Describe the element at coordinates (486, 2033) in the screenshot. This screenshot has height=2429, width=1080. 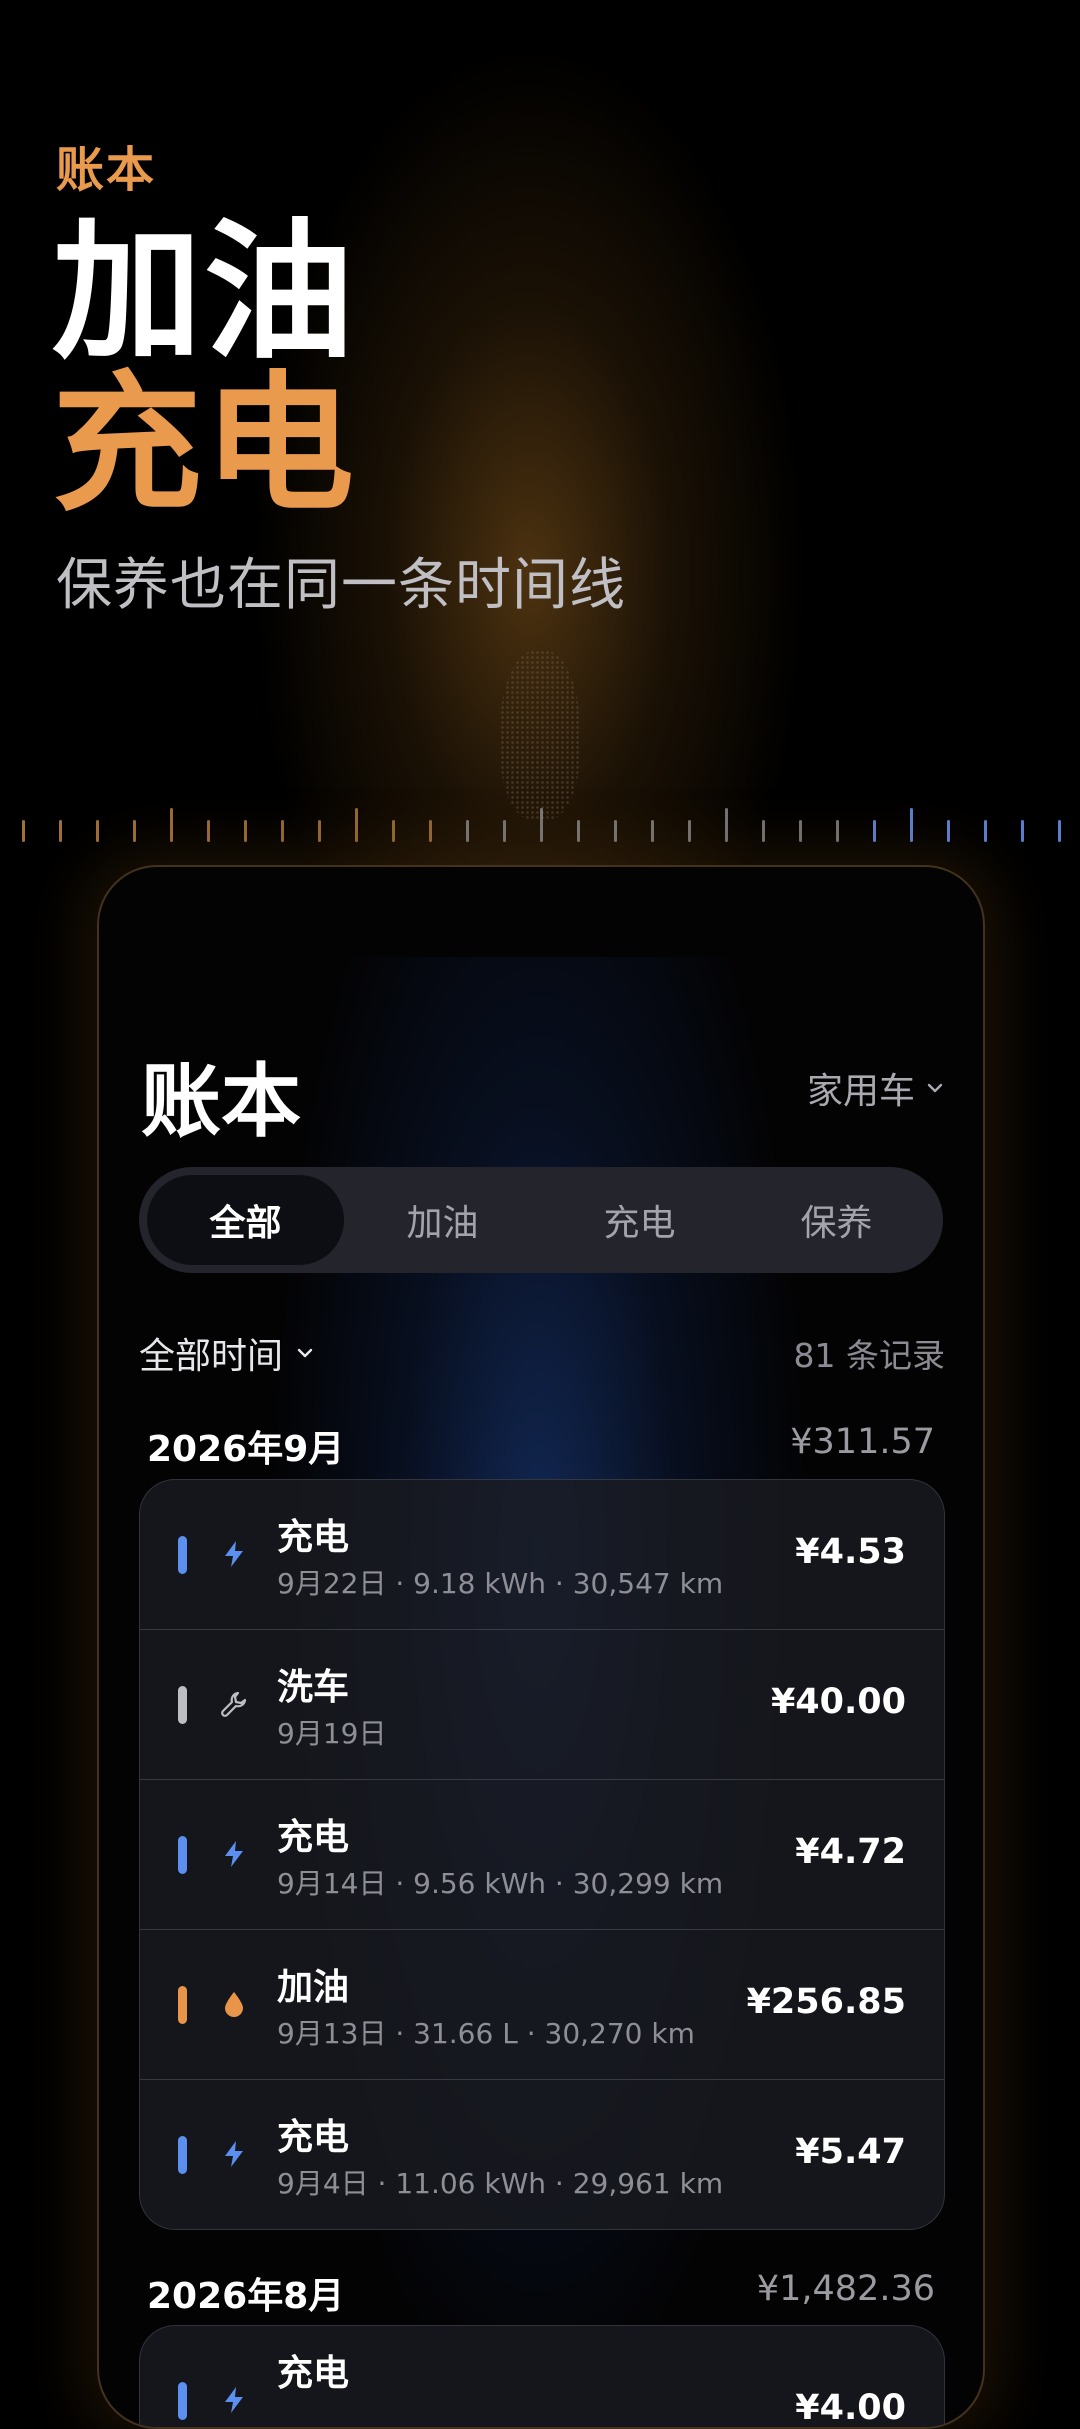
I see `entry-detail: 9月13日 · 31.66 L · 30,270 km` at that location.